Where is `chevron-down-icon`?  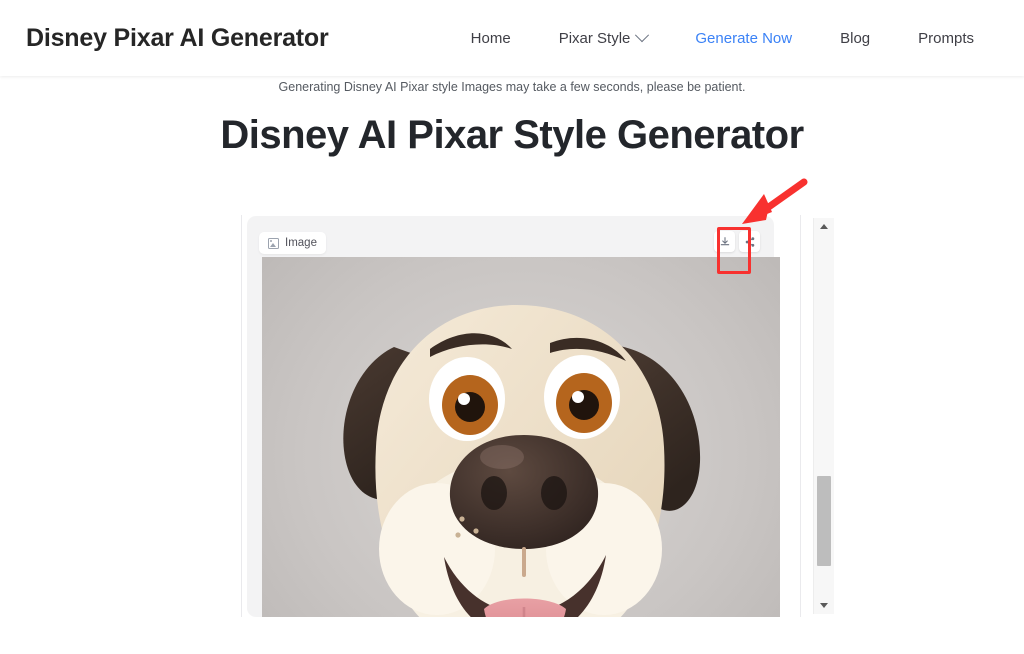 chevron-down-icon is located at coordinates (642, 35).